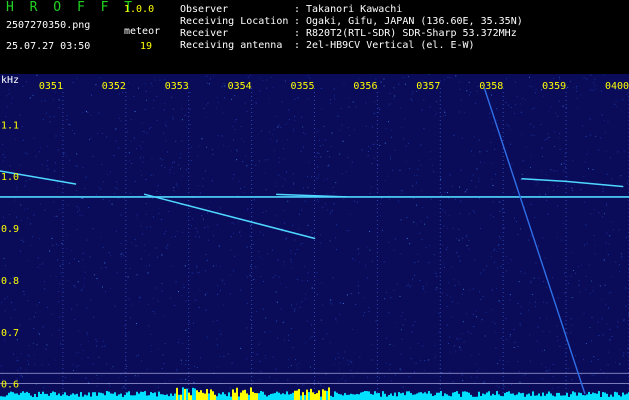 This screenshot has width=629, height=400. Describe the element at coordinates (428, 86) in the screenshot. I see `time-tick-label: 0357` at that location.